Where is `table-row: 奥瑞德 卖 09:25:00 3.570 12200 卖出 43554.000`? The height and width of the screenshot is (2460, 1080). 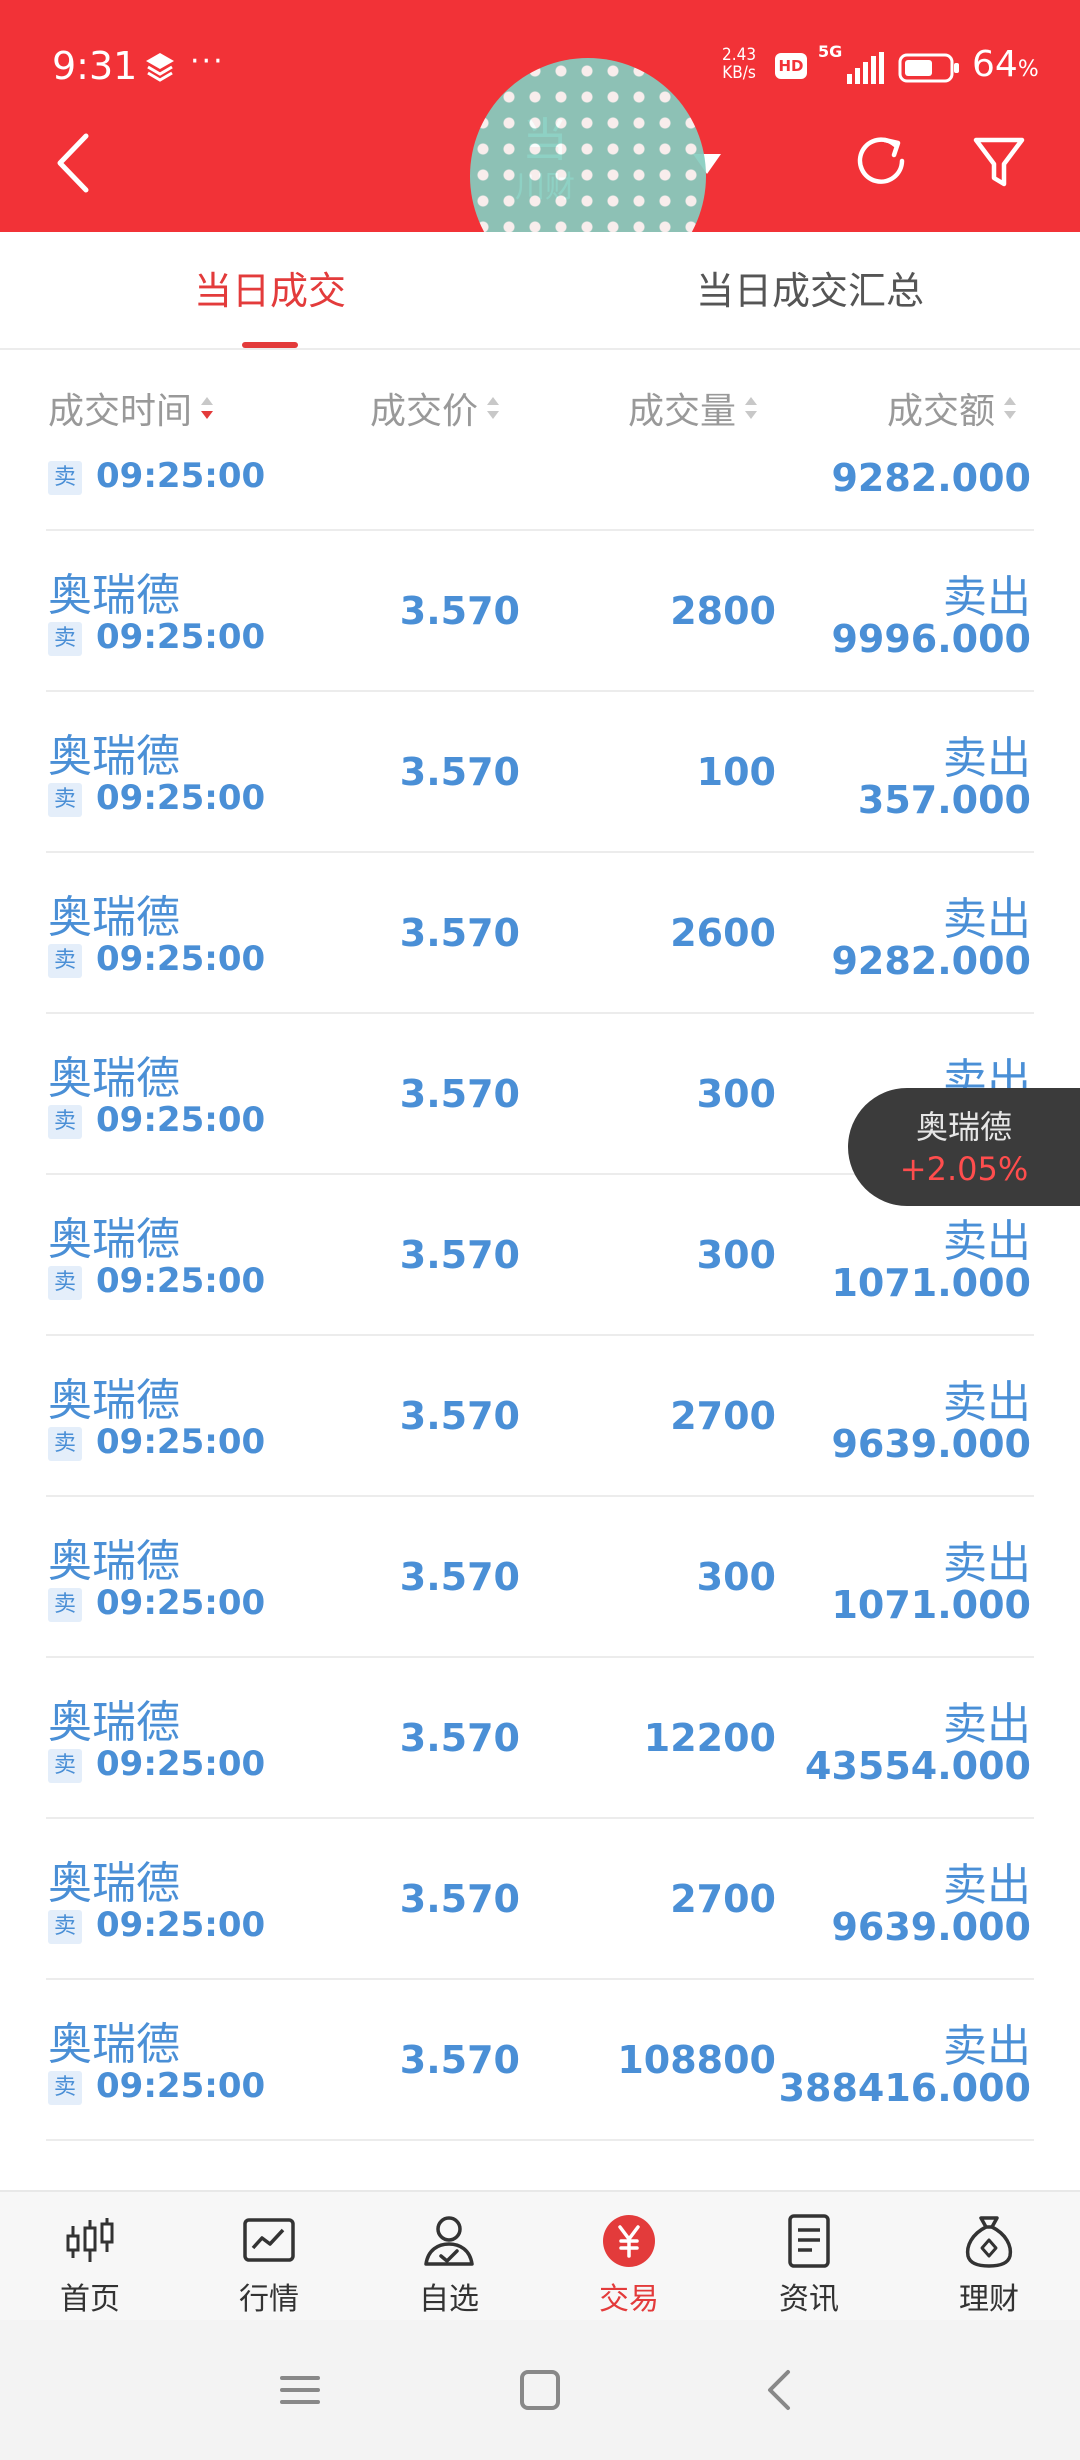
table-row: 奥瑞德 卖 09:25:00 3.570 12200 卖出 43554.000 is located at coordinates (540, 1738).